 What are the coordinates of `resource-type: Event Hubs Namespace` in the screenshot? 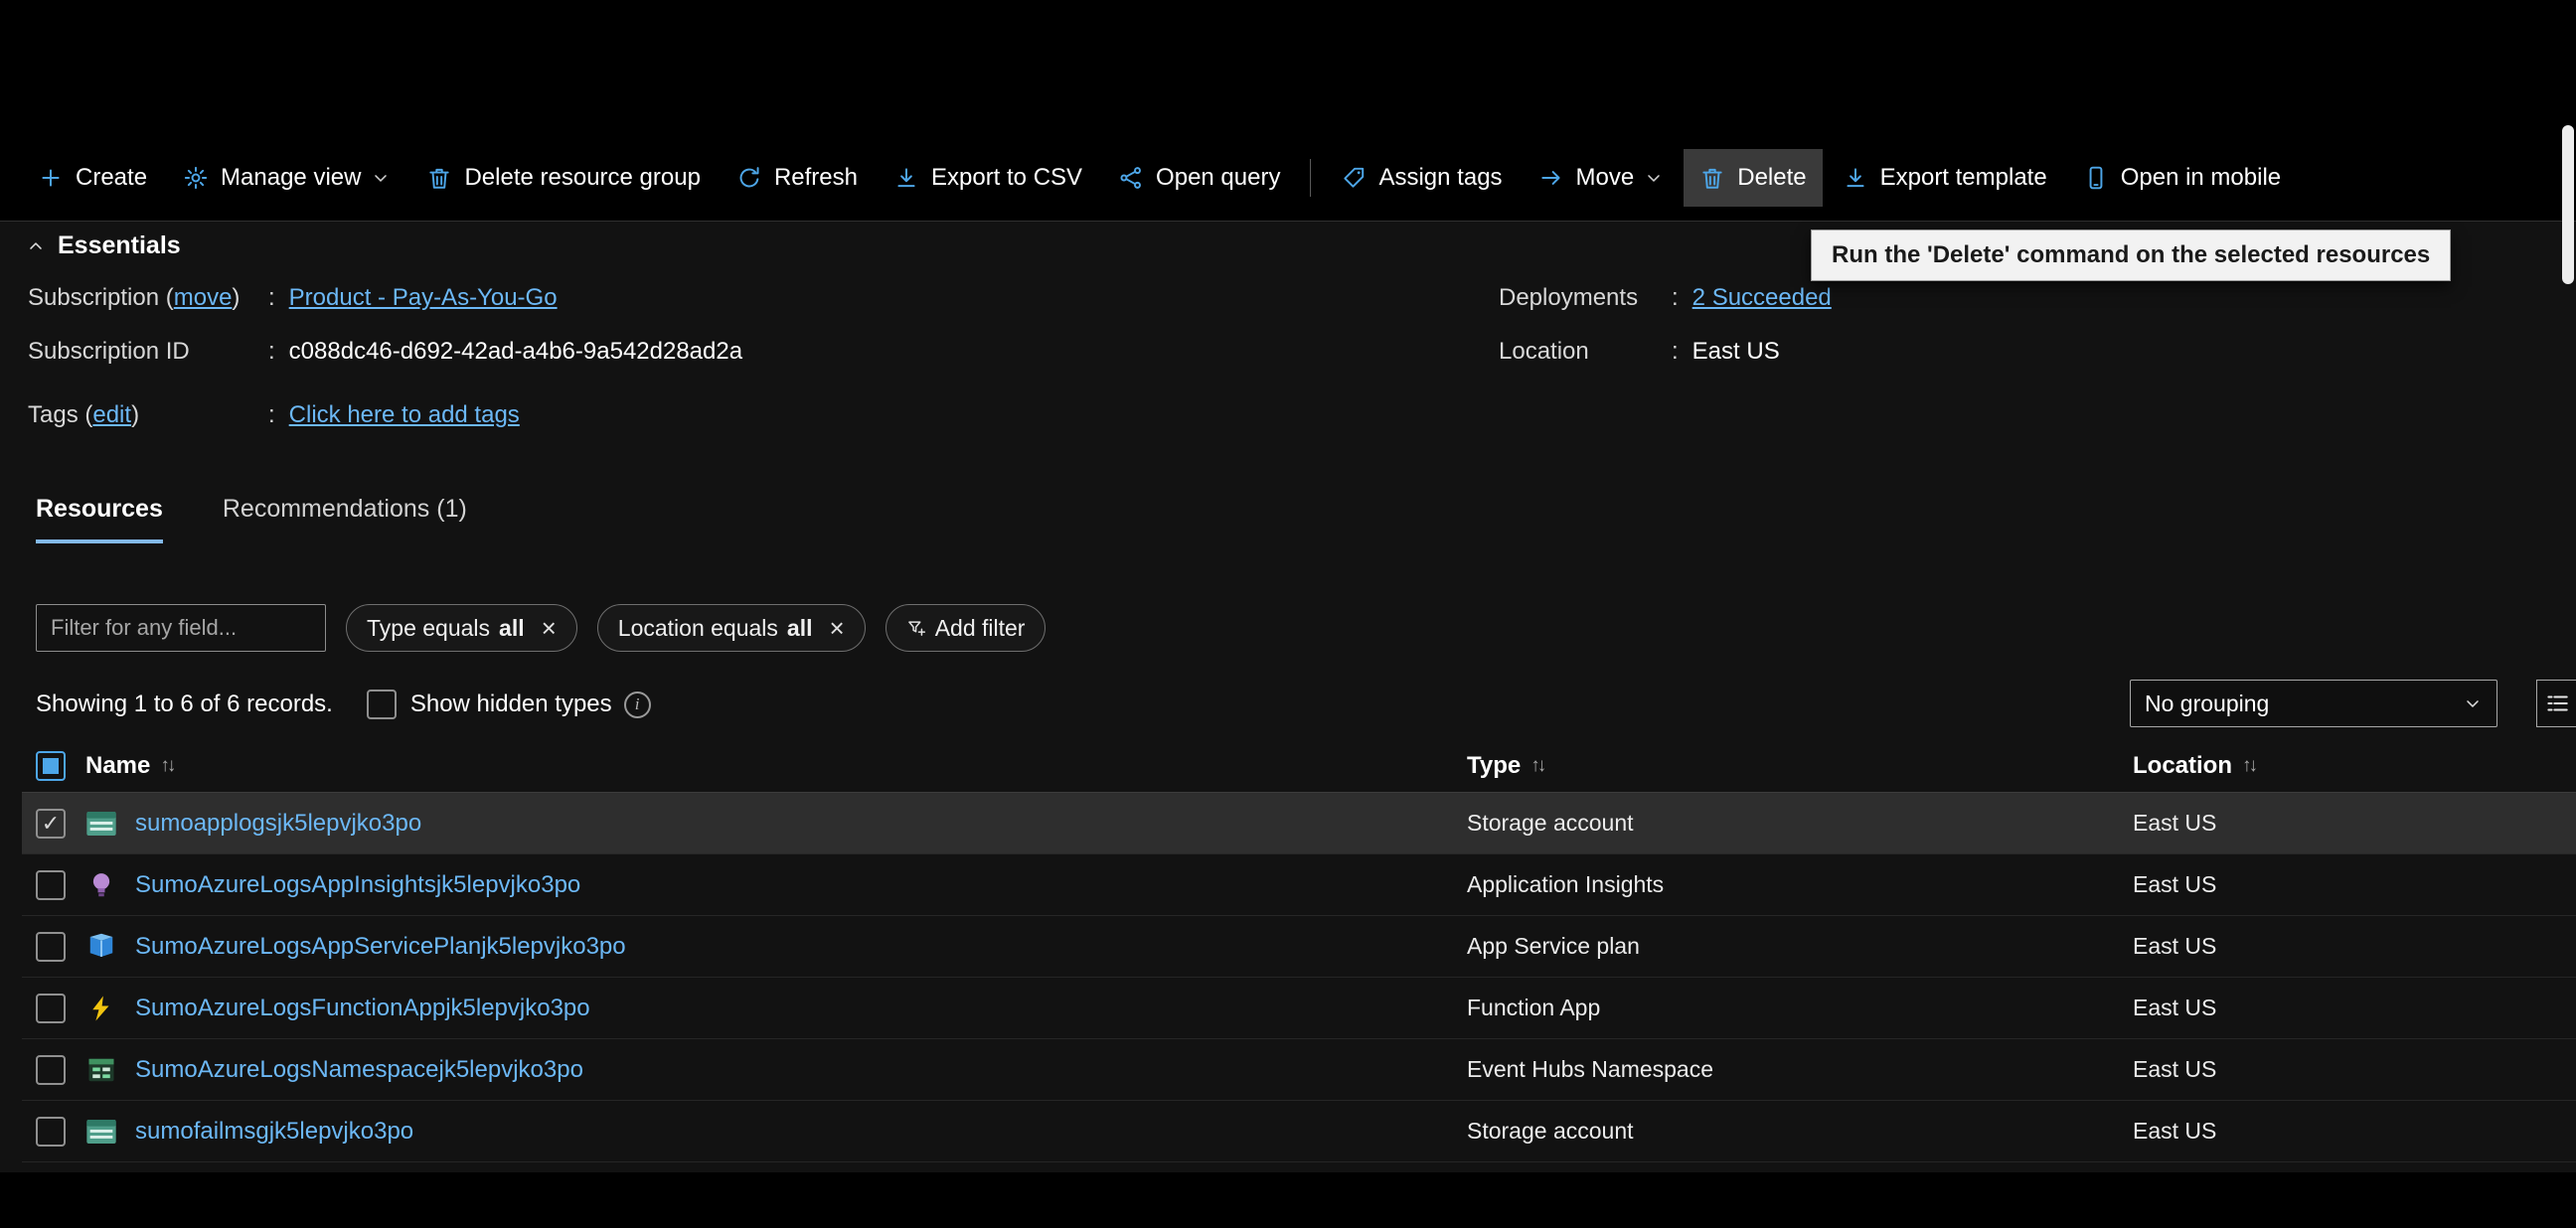 It's located at (1590, 1069).